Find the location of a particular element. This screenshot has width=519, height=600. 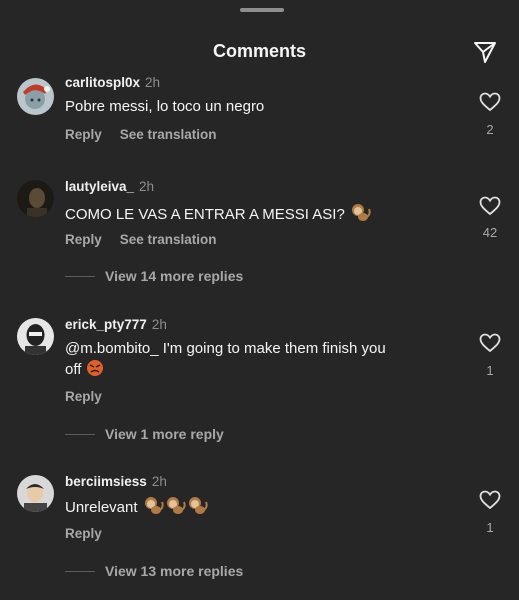

page-title: Comments is located at coordinates (259, 51).